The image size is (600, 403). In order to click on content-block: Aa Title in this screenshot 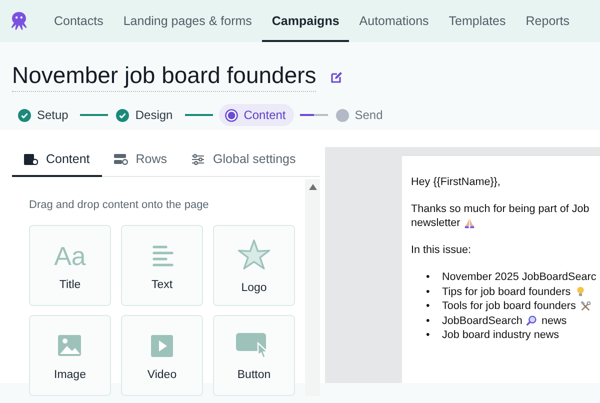, I will do `click(70, 265)`.